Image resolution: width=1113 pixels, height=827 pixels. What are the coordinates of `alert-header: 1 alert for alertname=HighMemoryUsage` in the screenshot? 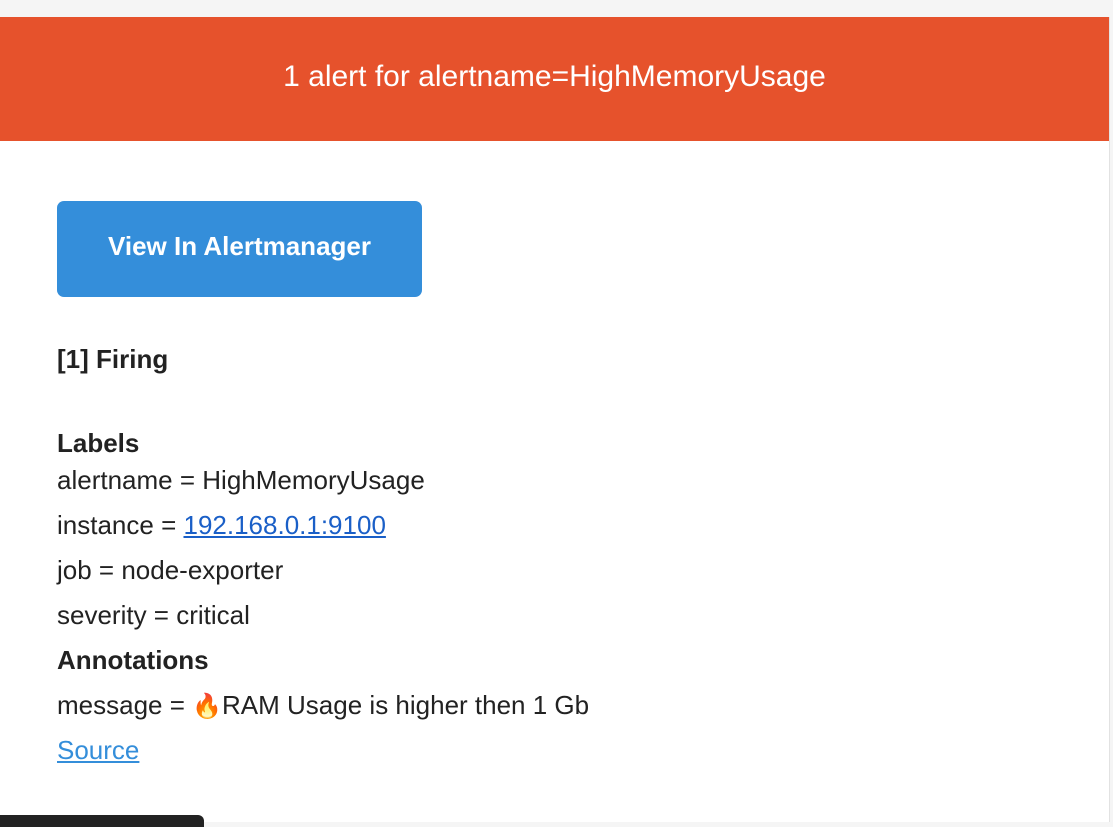 It's located at (554, 79).